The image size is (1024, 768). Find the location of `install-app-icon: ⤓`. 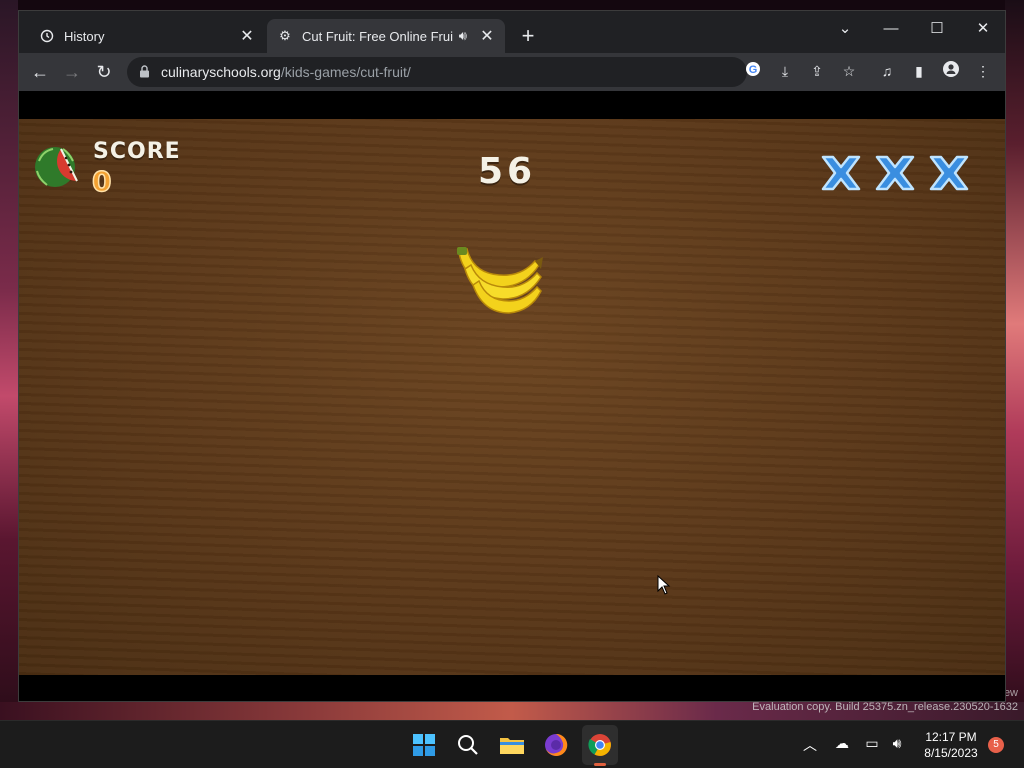

install-app-icon: ⤓ is located at coordinates (785, 71).